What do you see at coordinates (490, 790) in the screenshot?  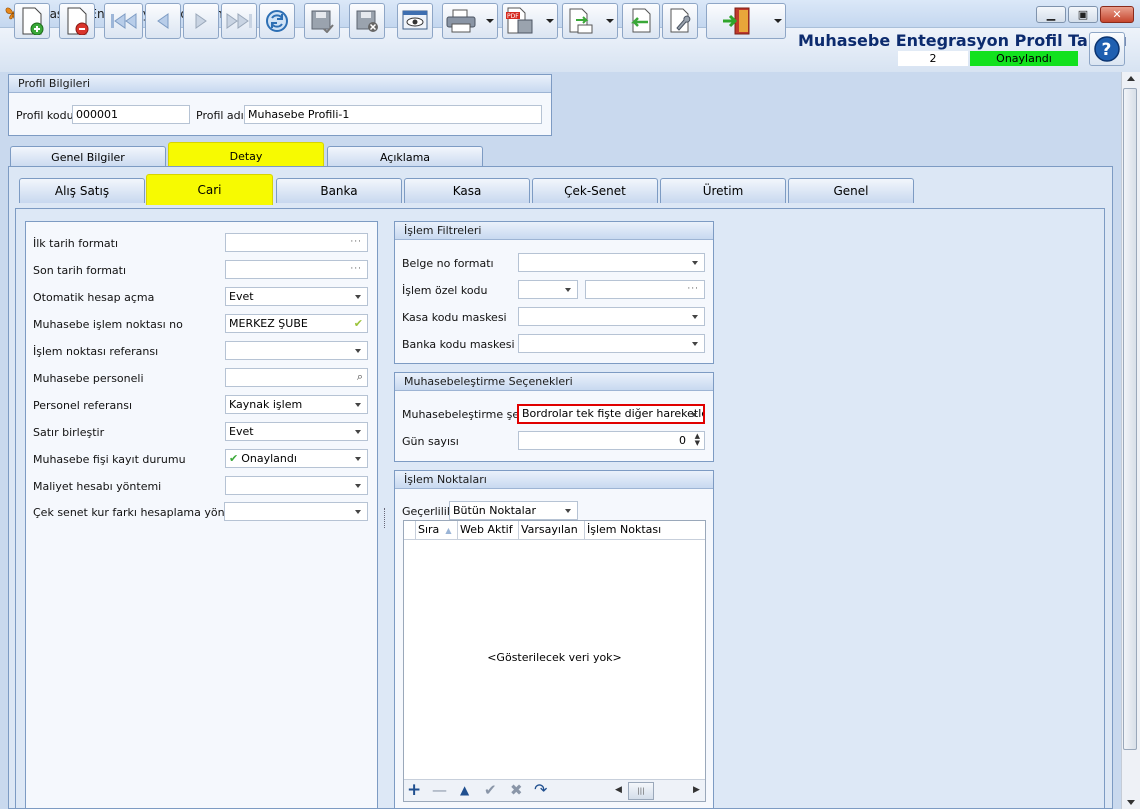 I see `post-check-icon: ✔` at bounding box center [490, 790].